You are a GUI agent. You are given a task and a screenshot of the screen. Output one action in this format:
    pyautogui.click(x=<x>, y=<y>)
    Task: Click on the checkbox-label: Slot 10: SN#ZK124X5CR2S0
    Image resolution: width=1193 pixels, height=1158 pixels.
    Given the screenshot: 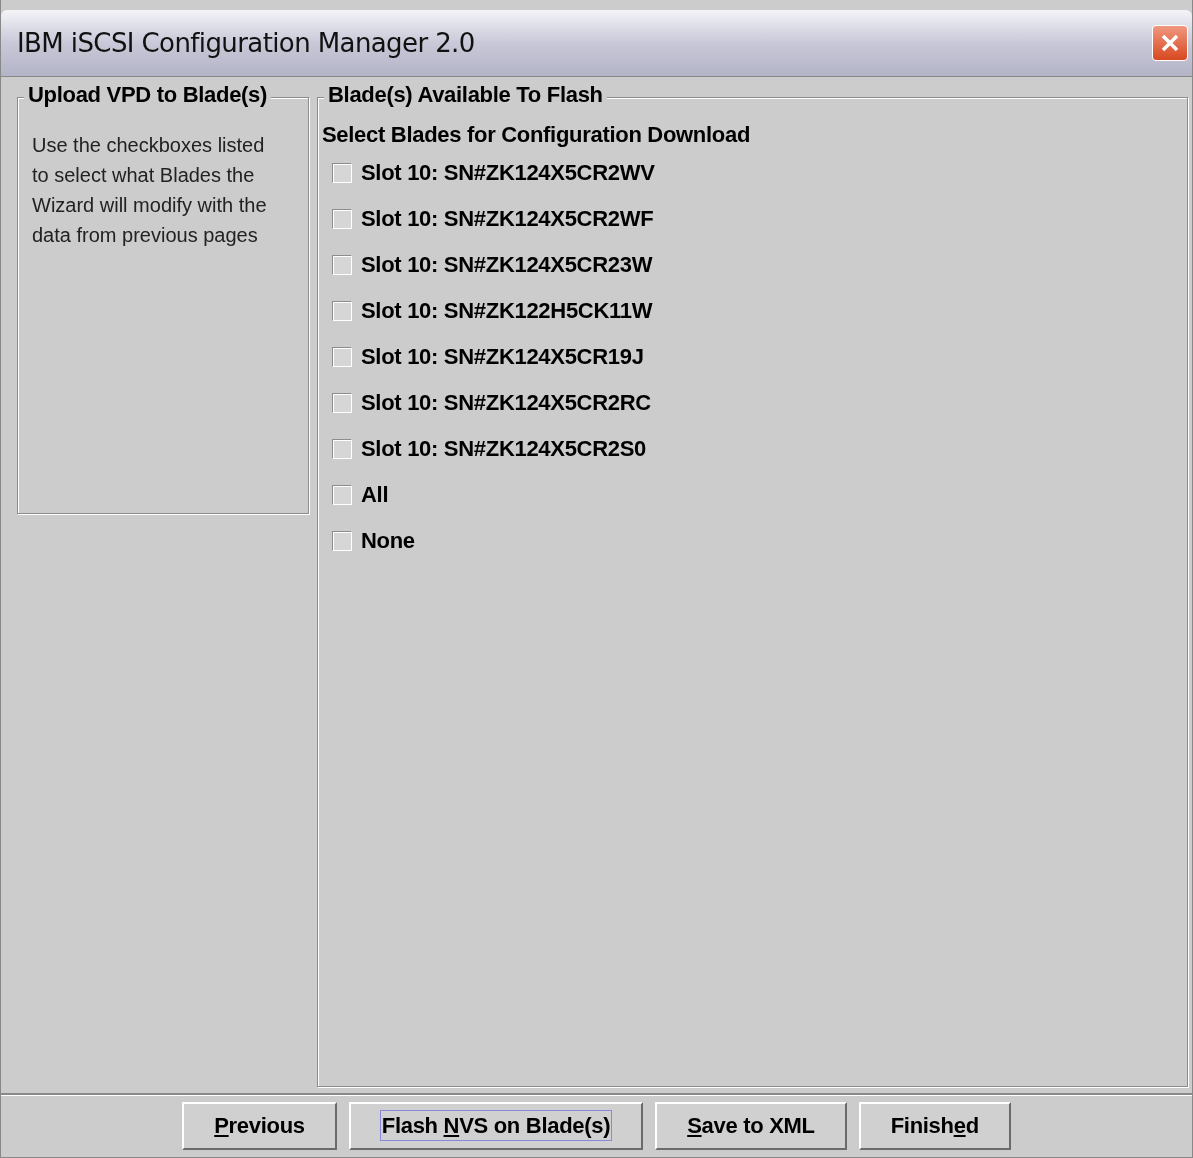 What is the action you would take?
    pyautogui.click(x=504, y=449)
    